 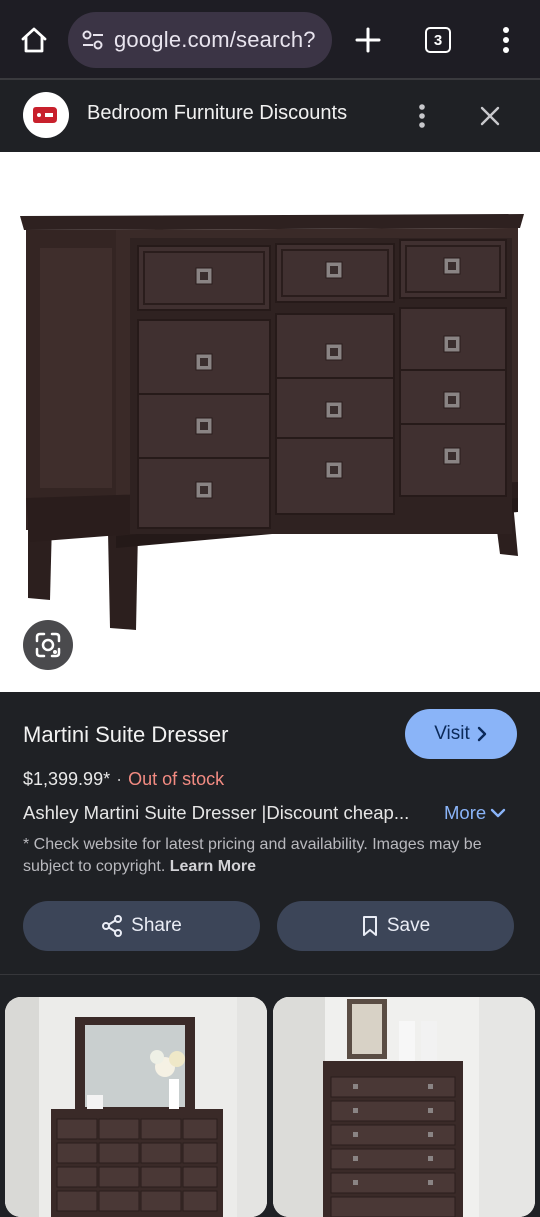 I want to click on save-button: Save, so click(x=395, y=926).